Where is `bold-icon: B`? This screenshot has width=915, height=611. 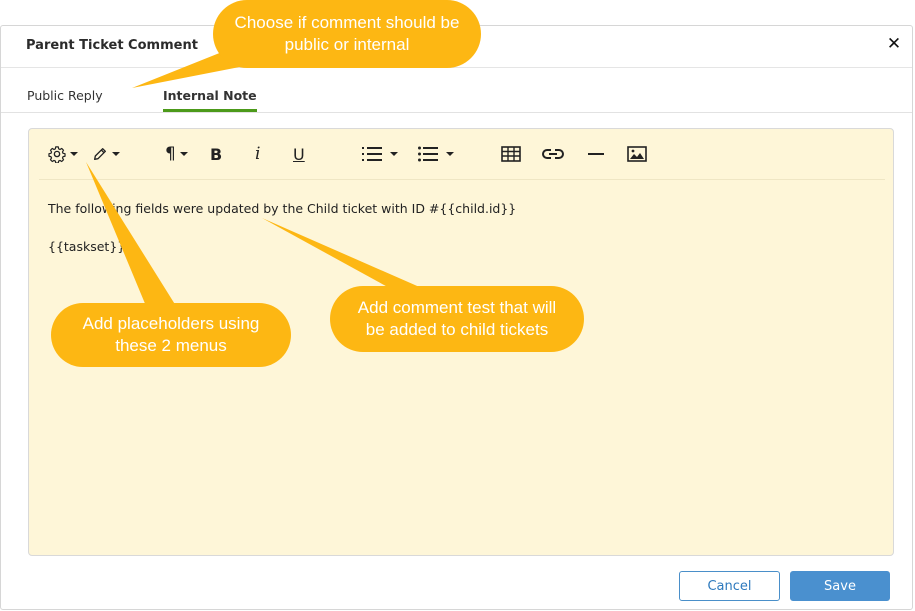
bold-icon: B is located at coordinates (216, 154).